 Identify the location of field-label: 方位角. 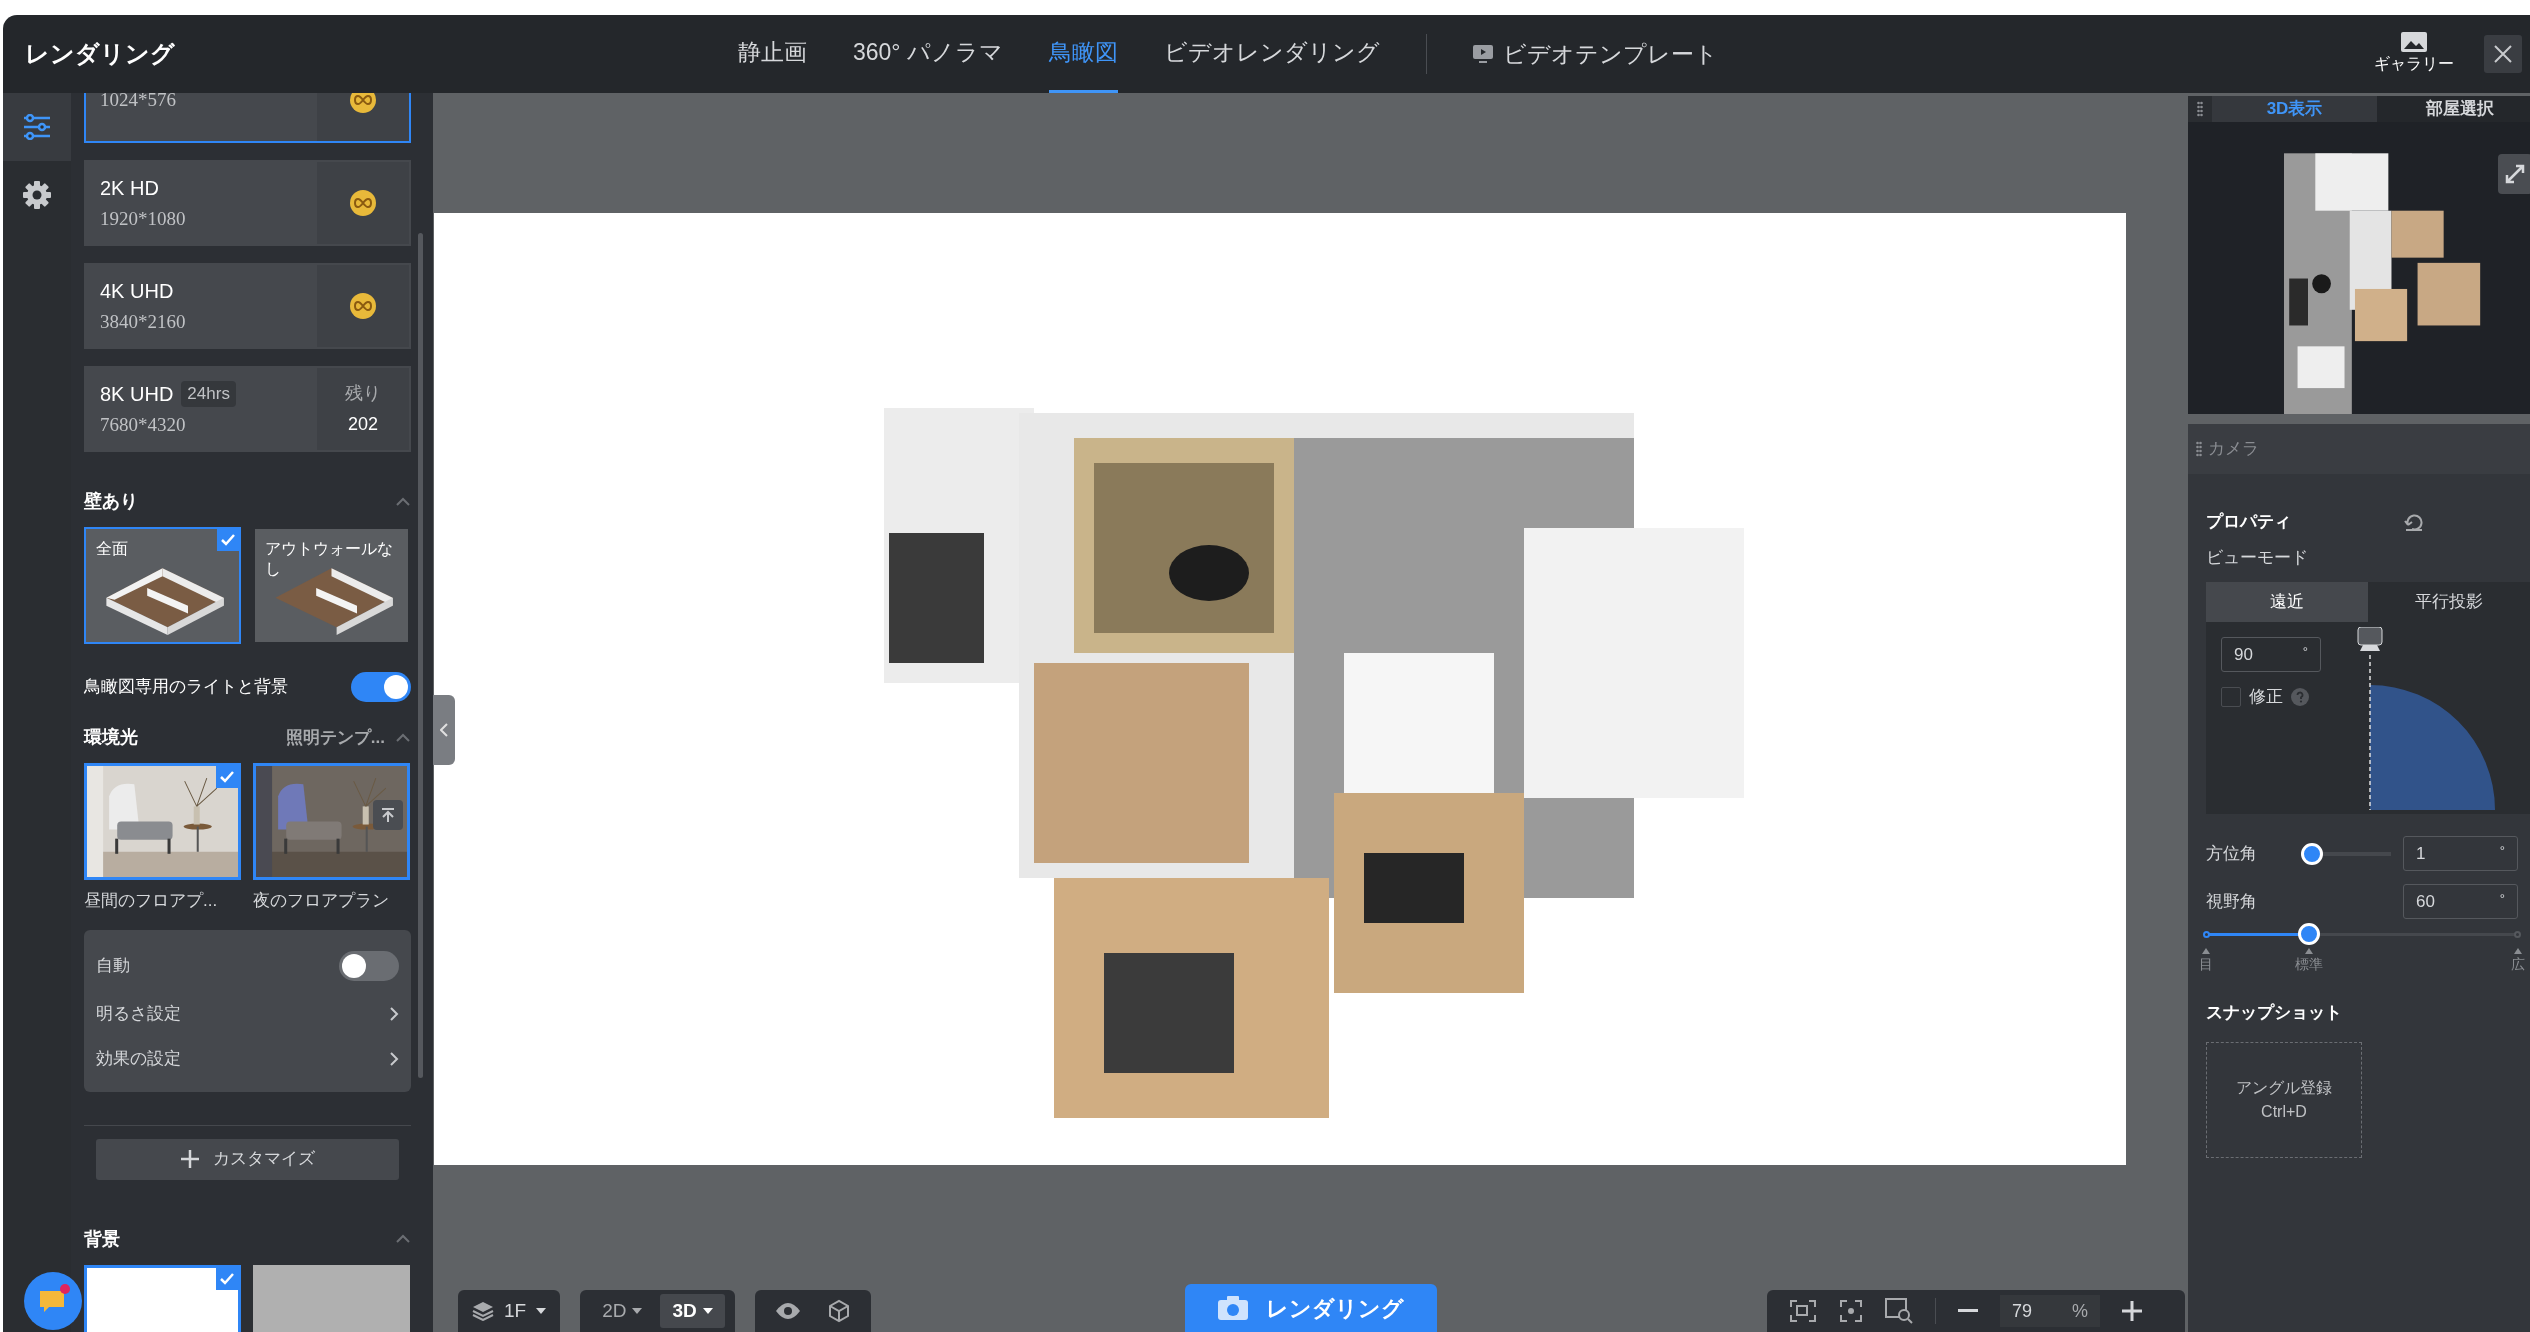
(2232, 853).